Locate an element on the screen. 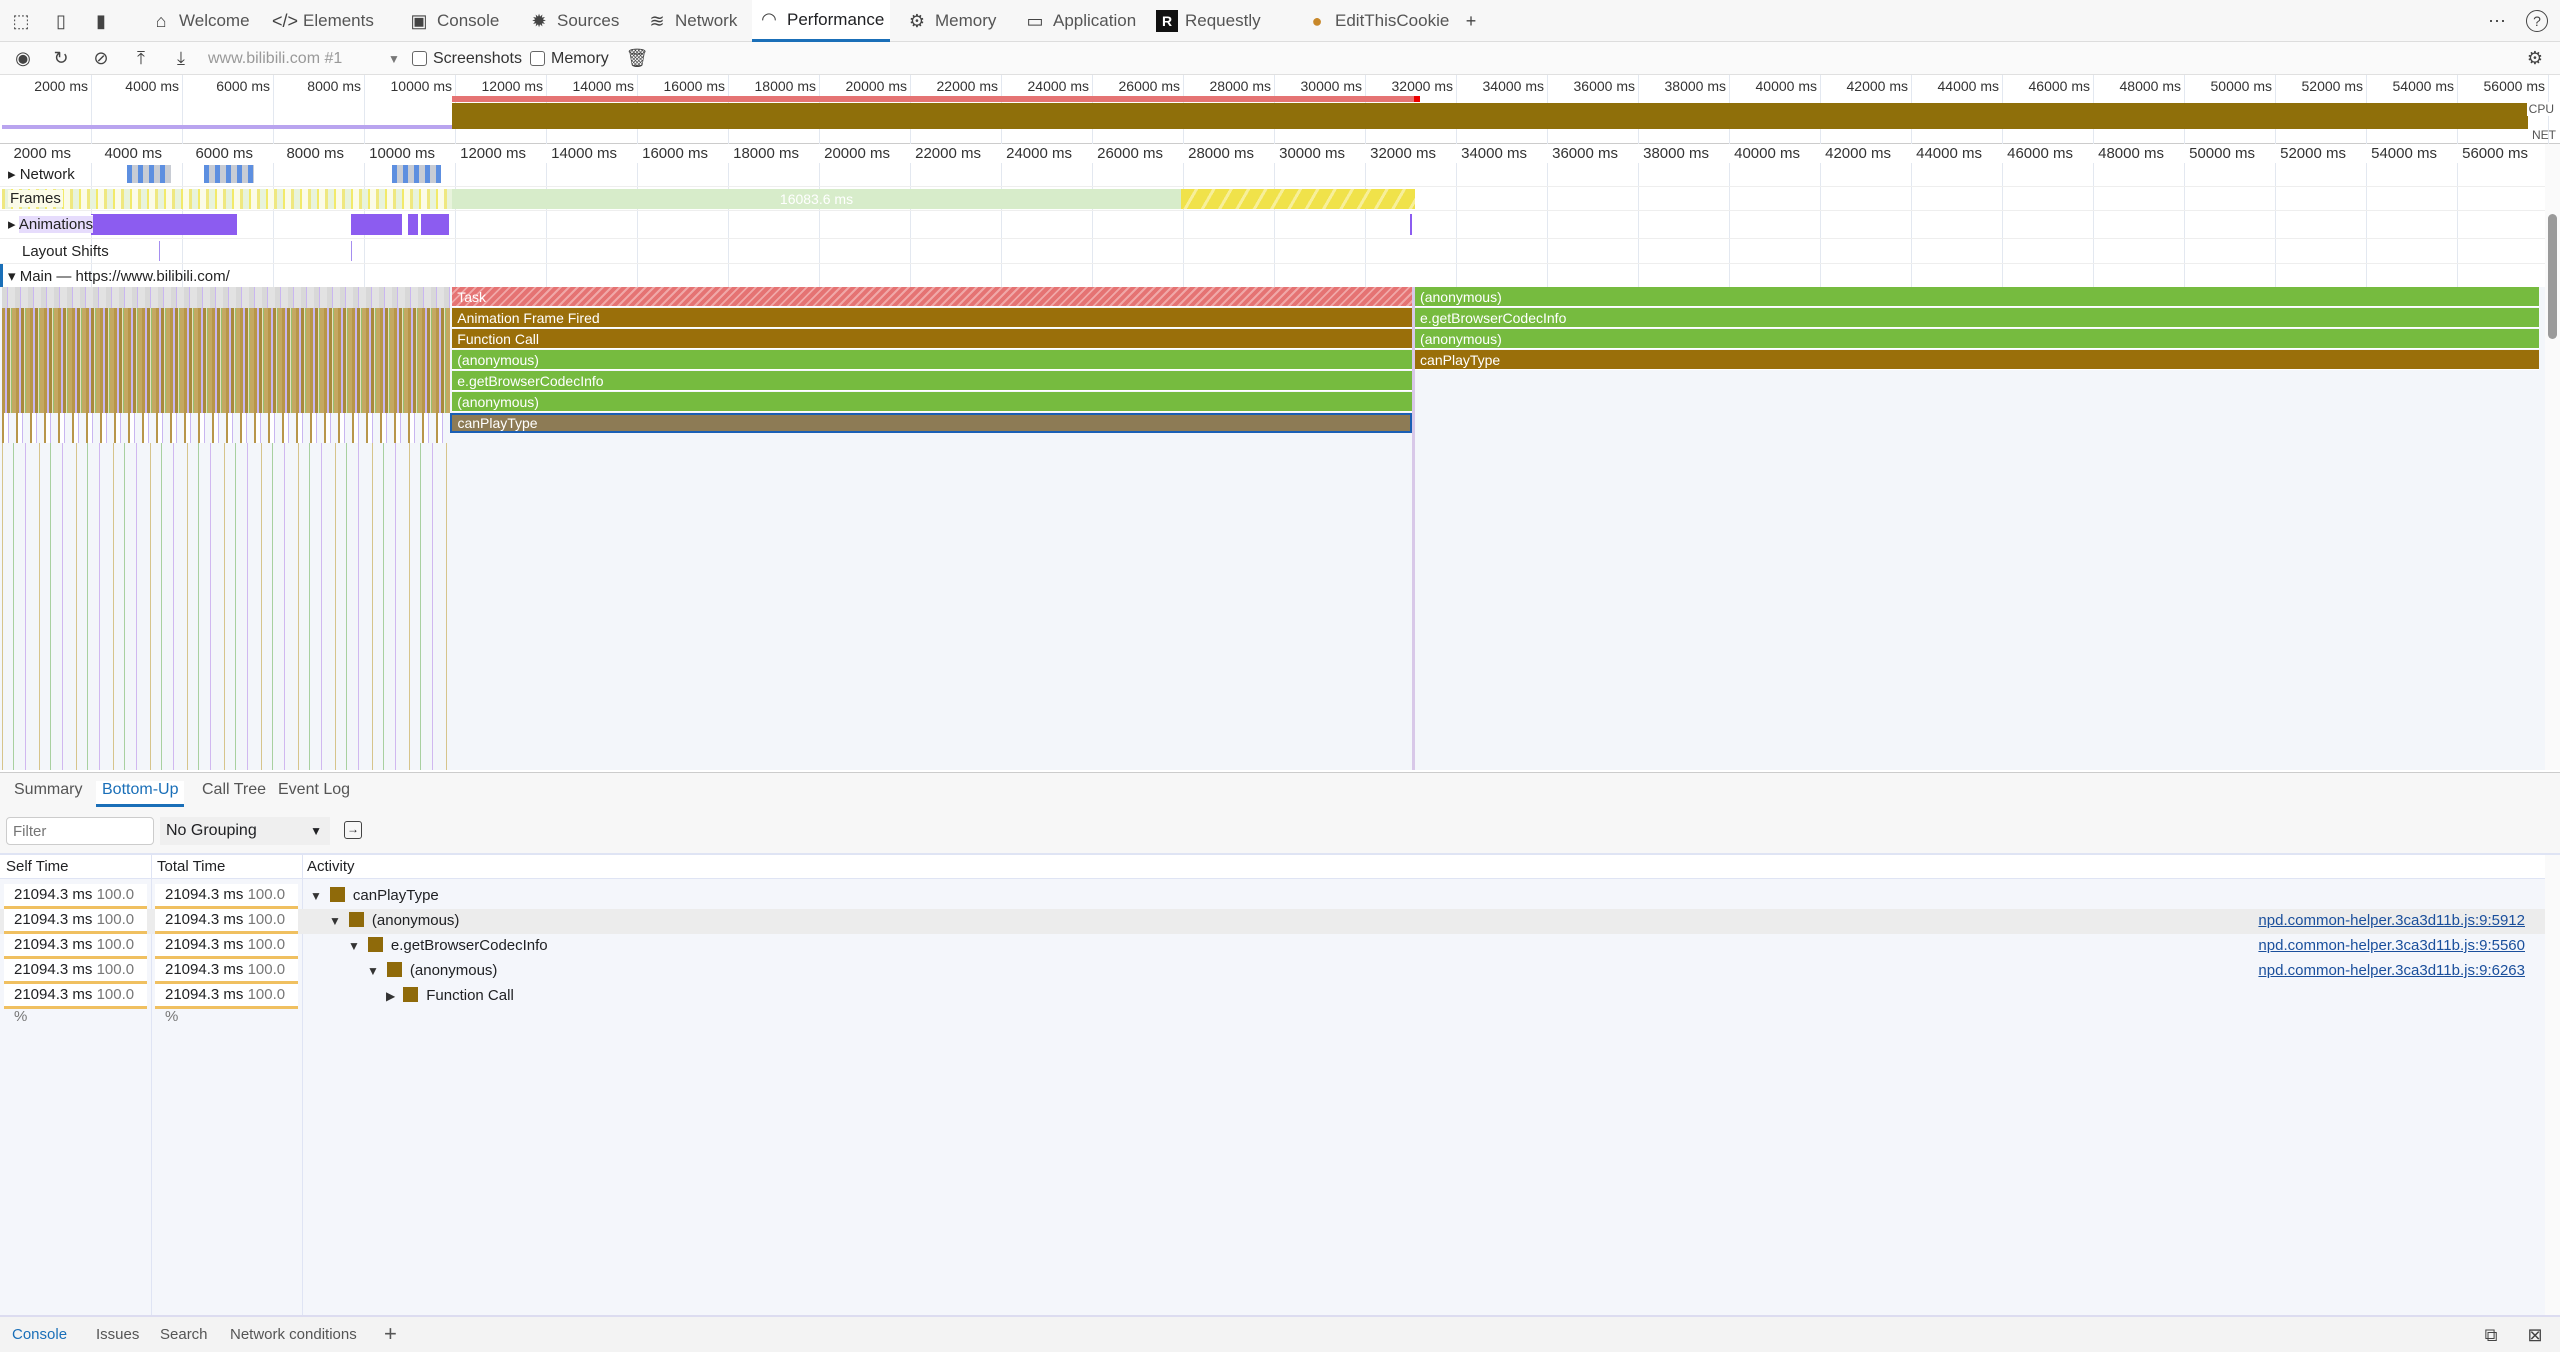  save-profile-button: ⤓ is located at coordinates (181, 58).